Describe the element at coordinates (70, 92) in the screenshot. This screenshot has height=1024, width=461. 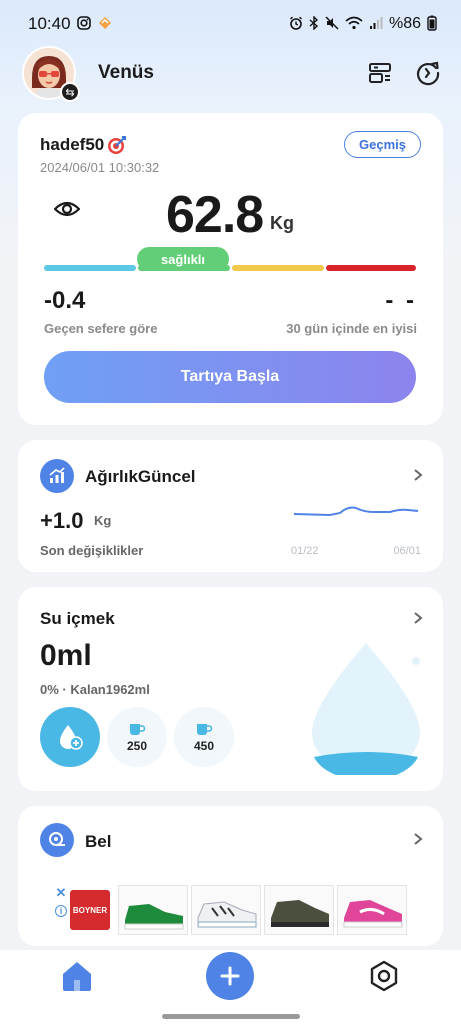
I see `switch-user-icon: ⇆` at that location.